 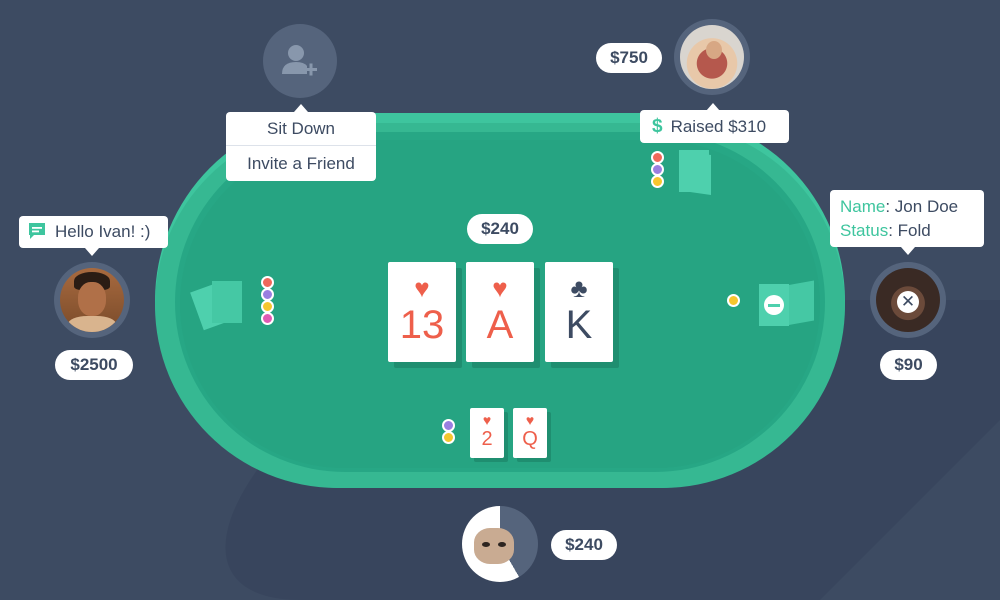 I want to click on hand-card: ♥ 2, so click(x=487, y=433).